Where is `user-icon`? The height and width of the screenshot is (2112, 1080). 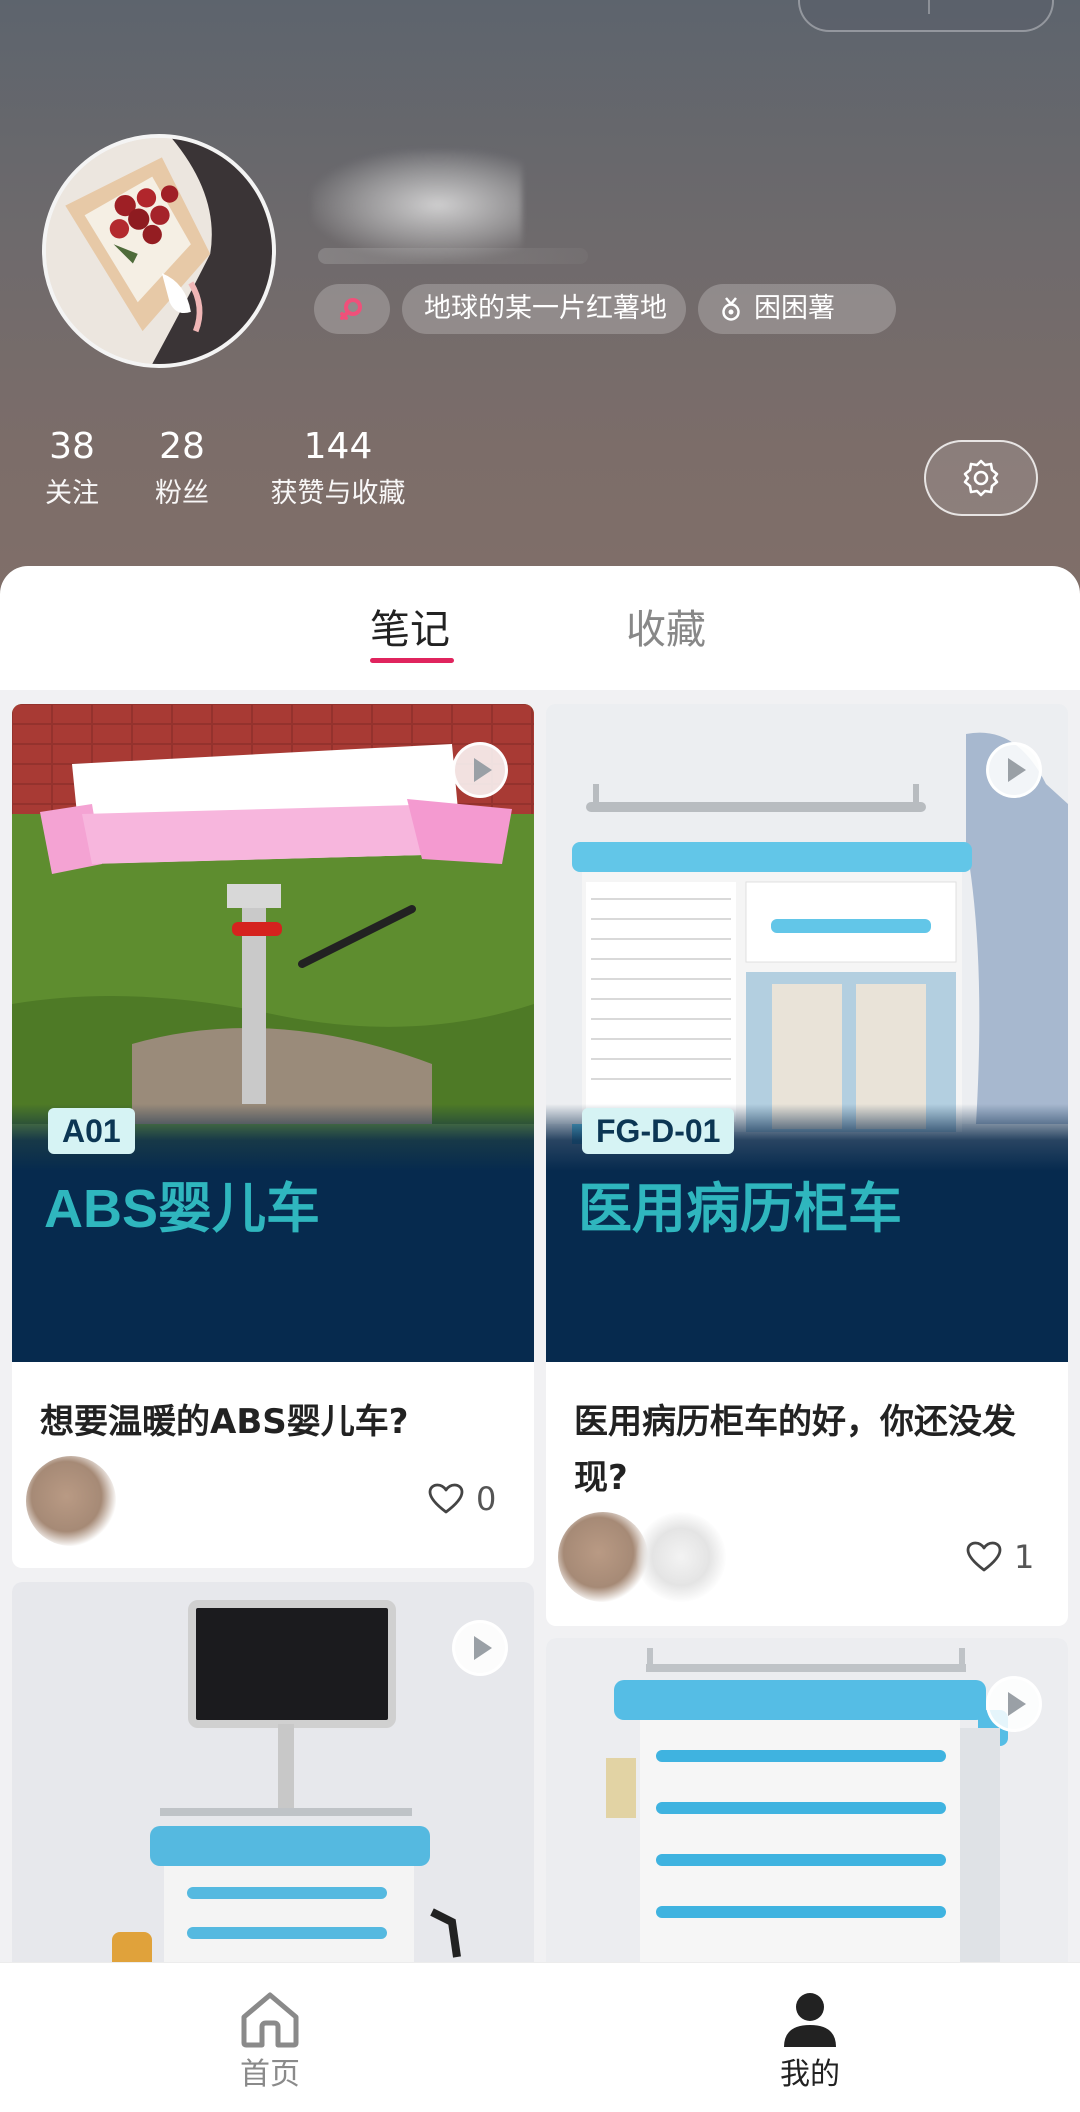
user-icon is located at coordinates (810, 2020).